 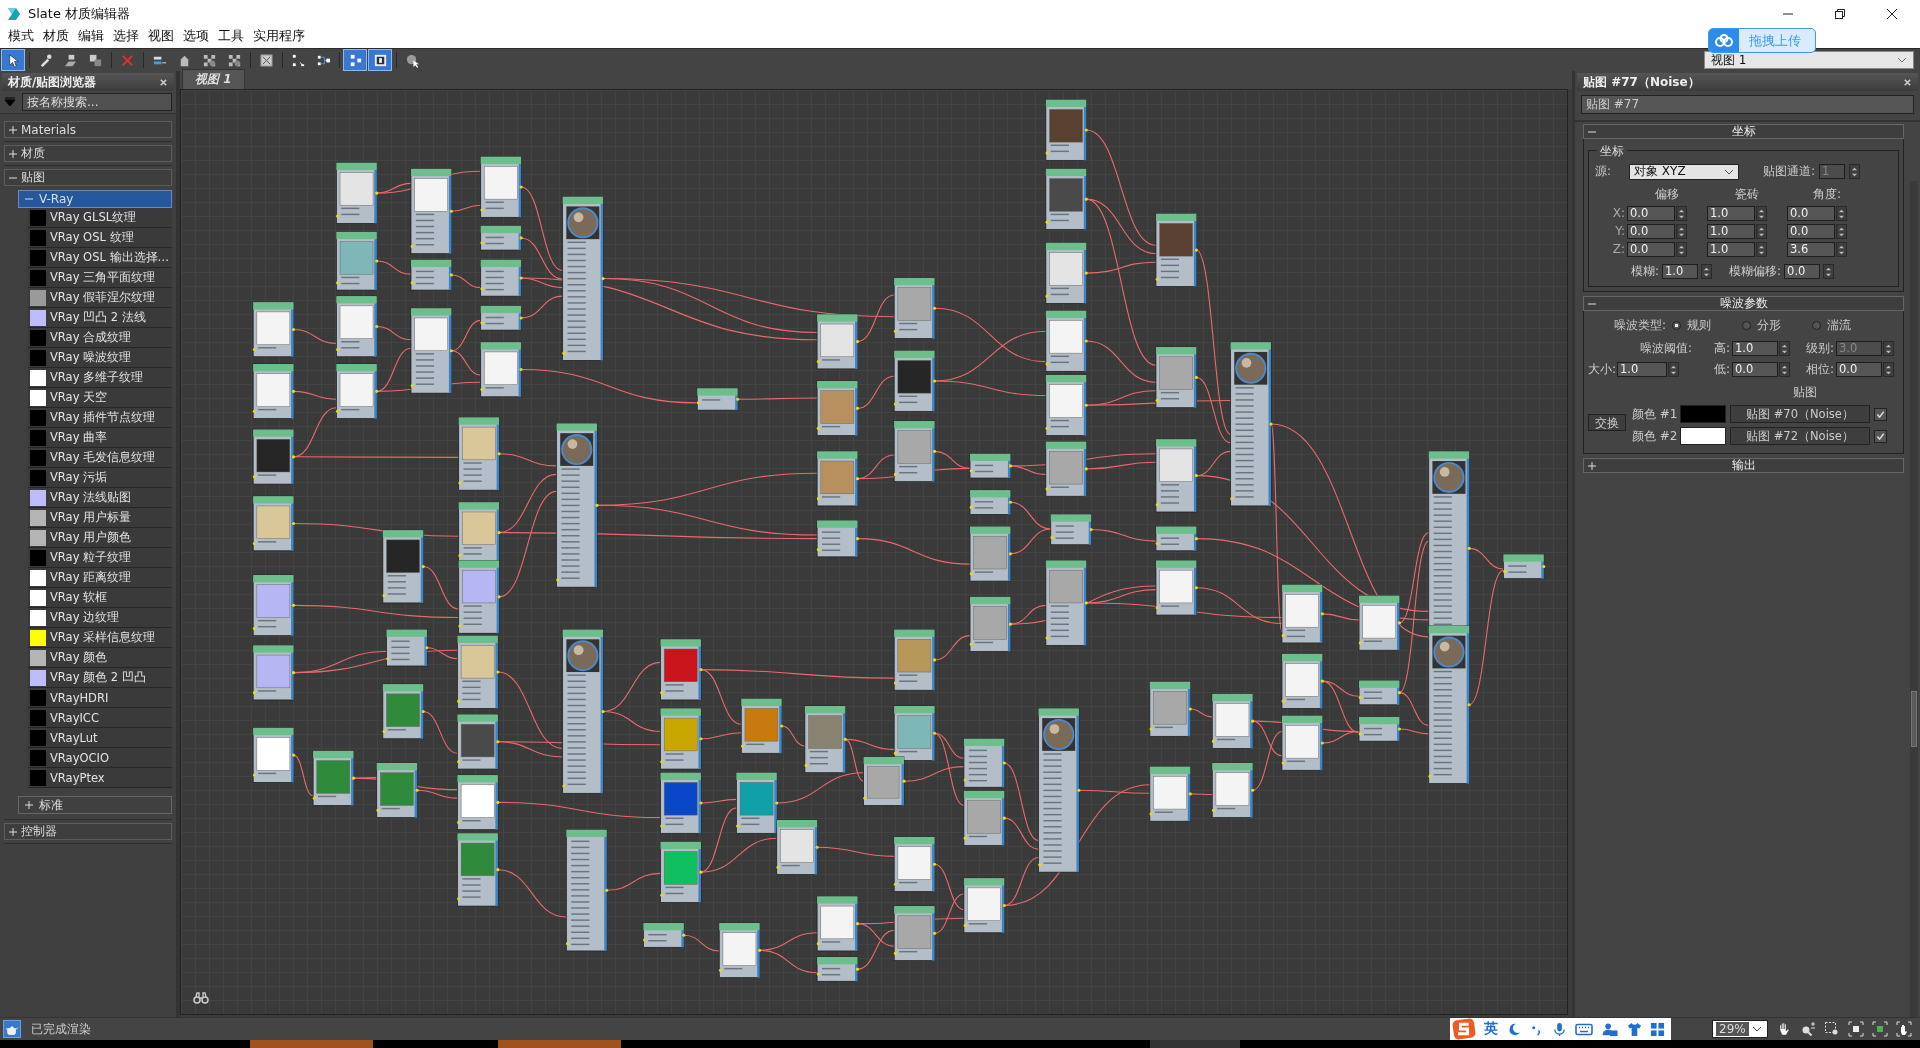 I want to click on menu-item: 选择, so click(x=126, y=36).